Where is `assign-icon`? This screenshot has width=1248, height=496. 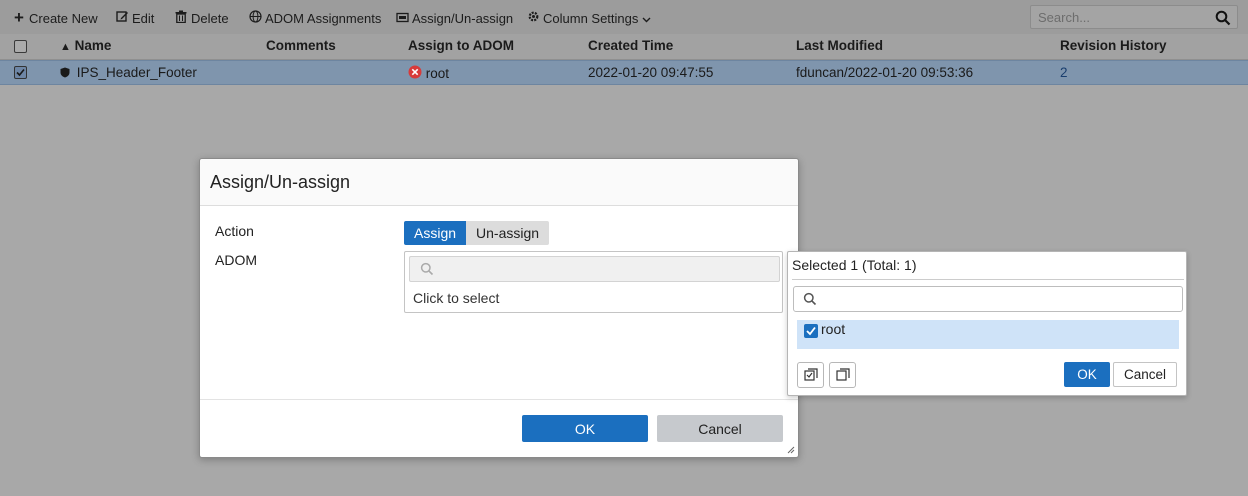 assign-icon is located at coordinates (402, 18).